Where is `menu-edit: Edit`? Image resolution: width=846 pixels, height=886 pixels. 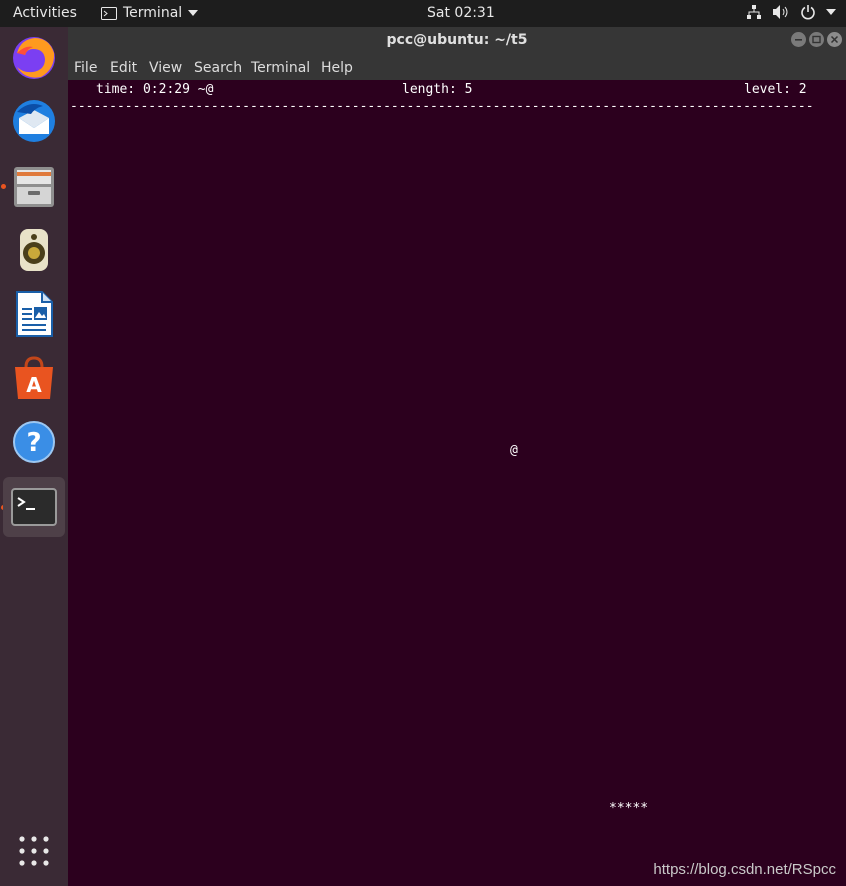 menu-edit: Edit is located at coordinates (123, 68).